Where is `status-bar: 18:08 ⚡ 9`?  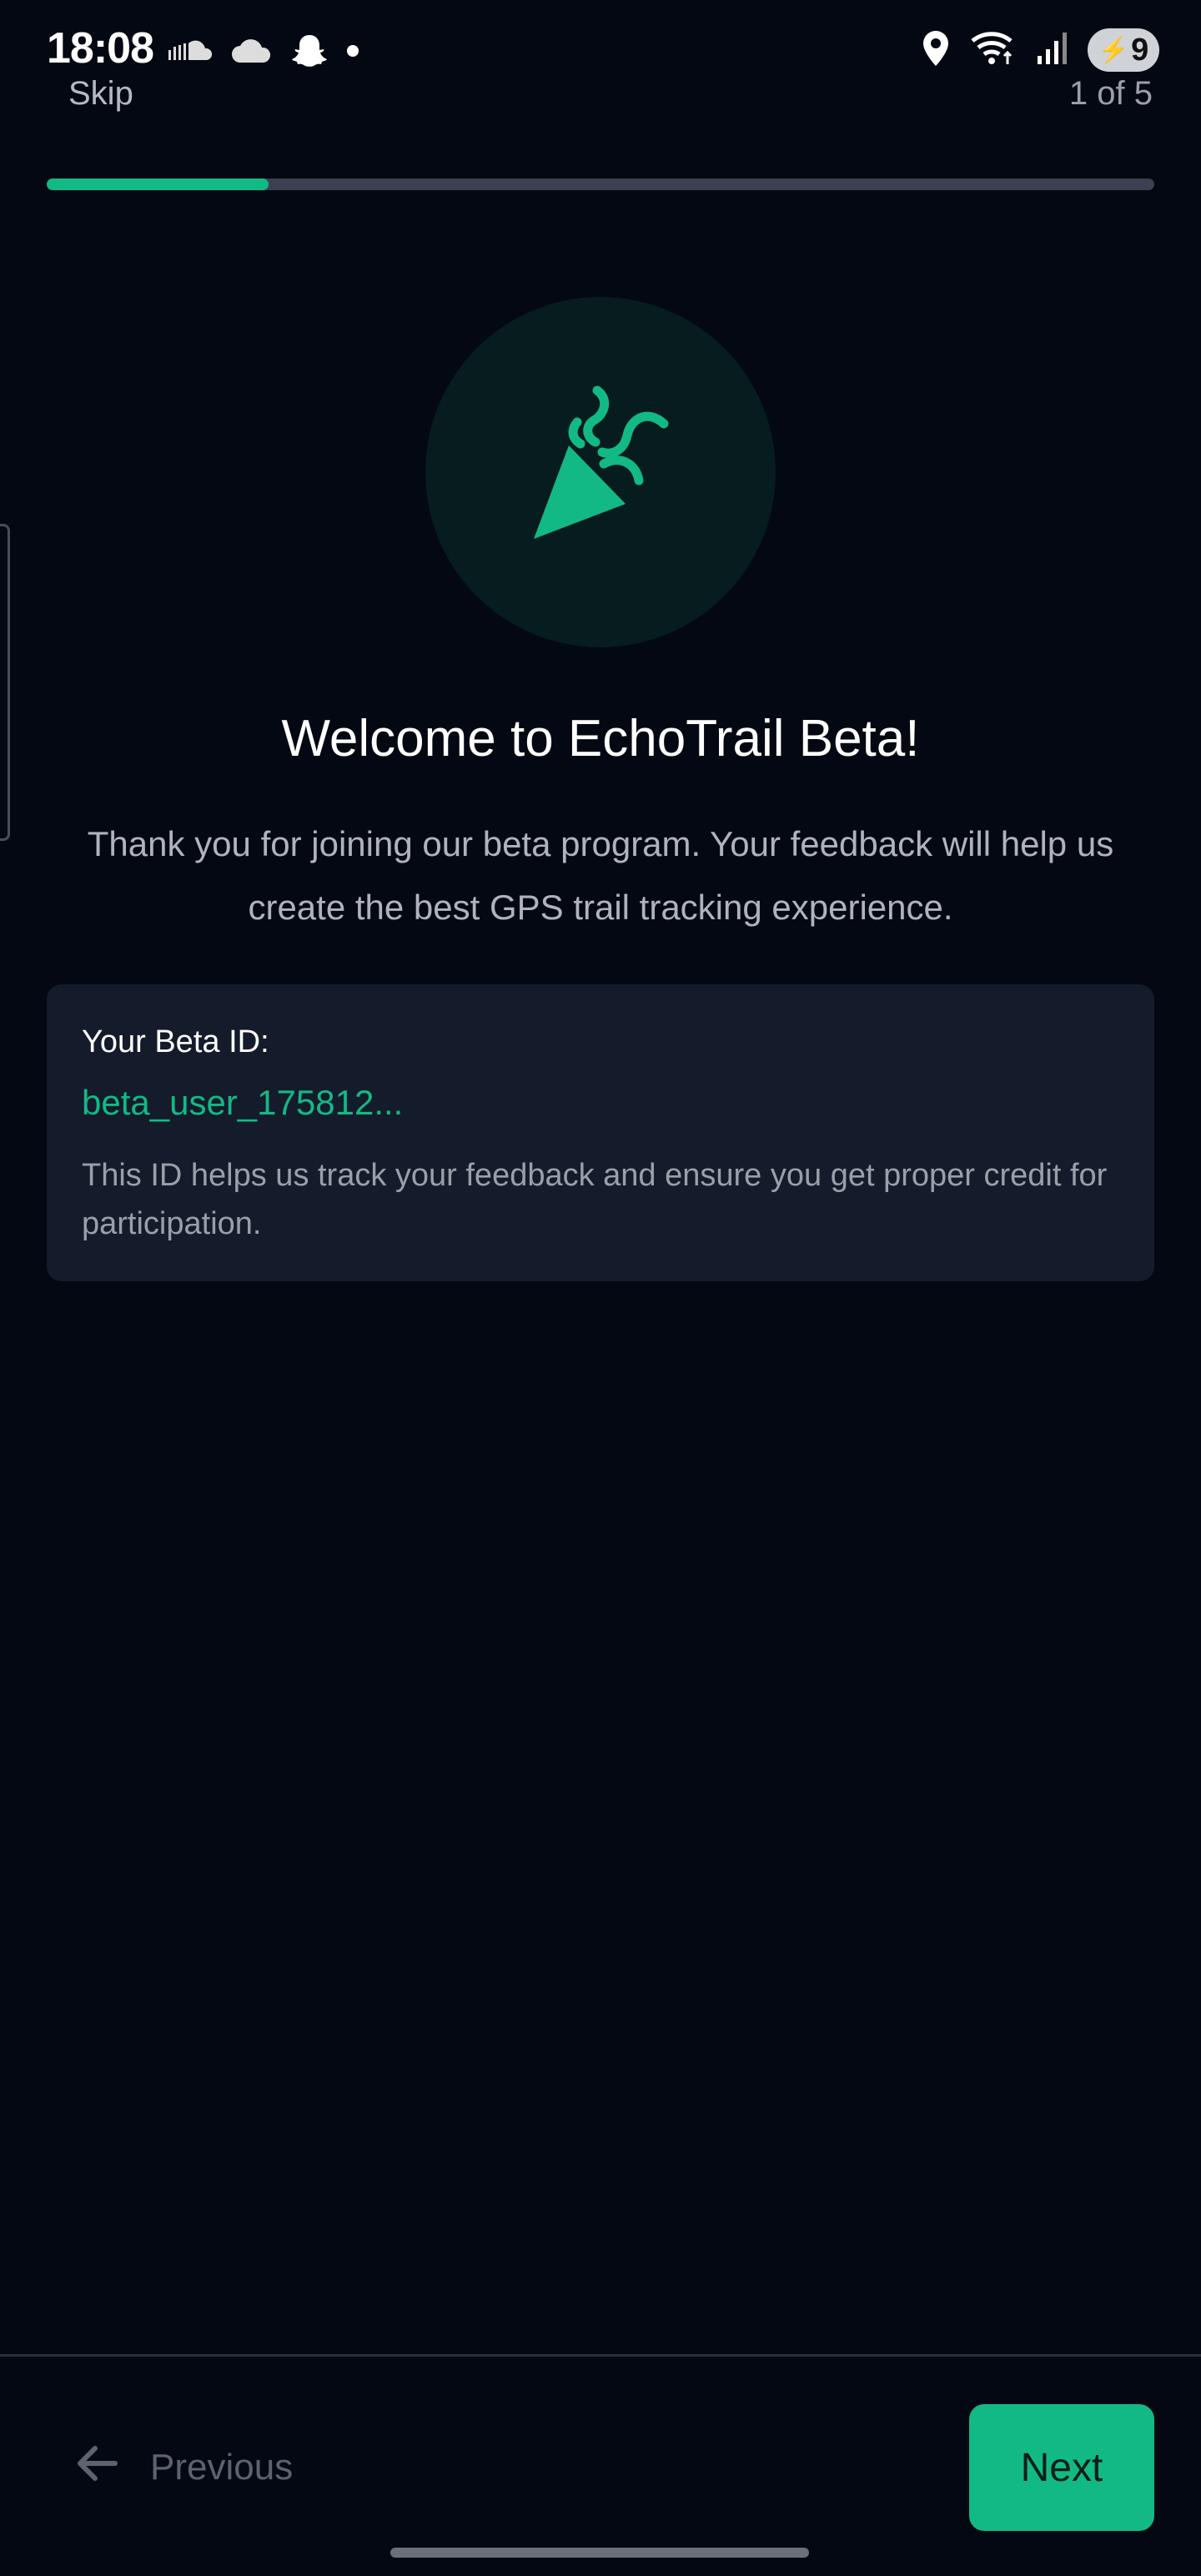
status-bar: 18:08 ⚡ 9 is located at coordinates (601, 50).